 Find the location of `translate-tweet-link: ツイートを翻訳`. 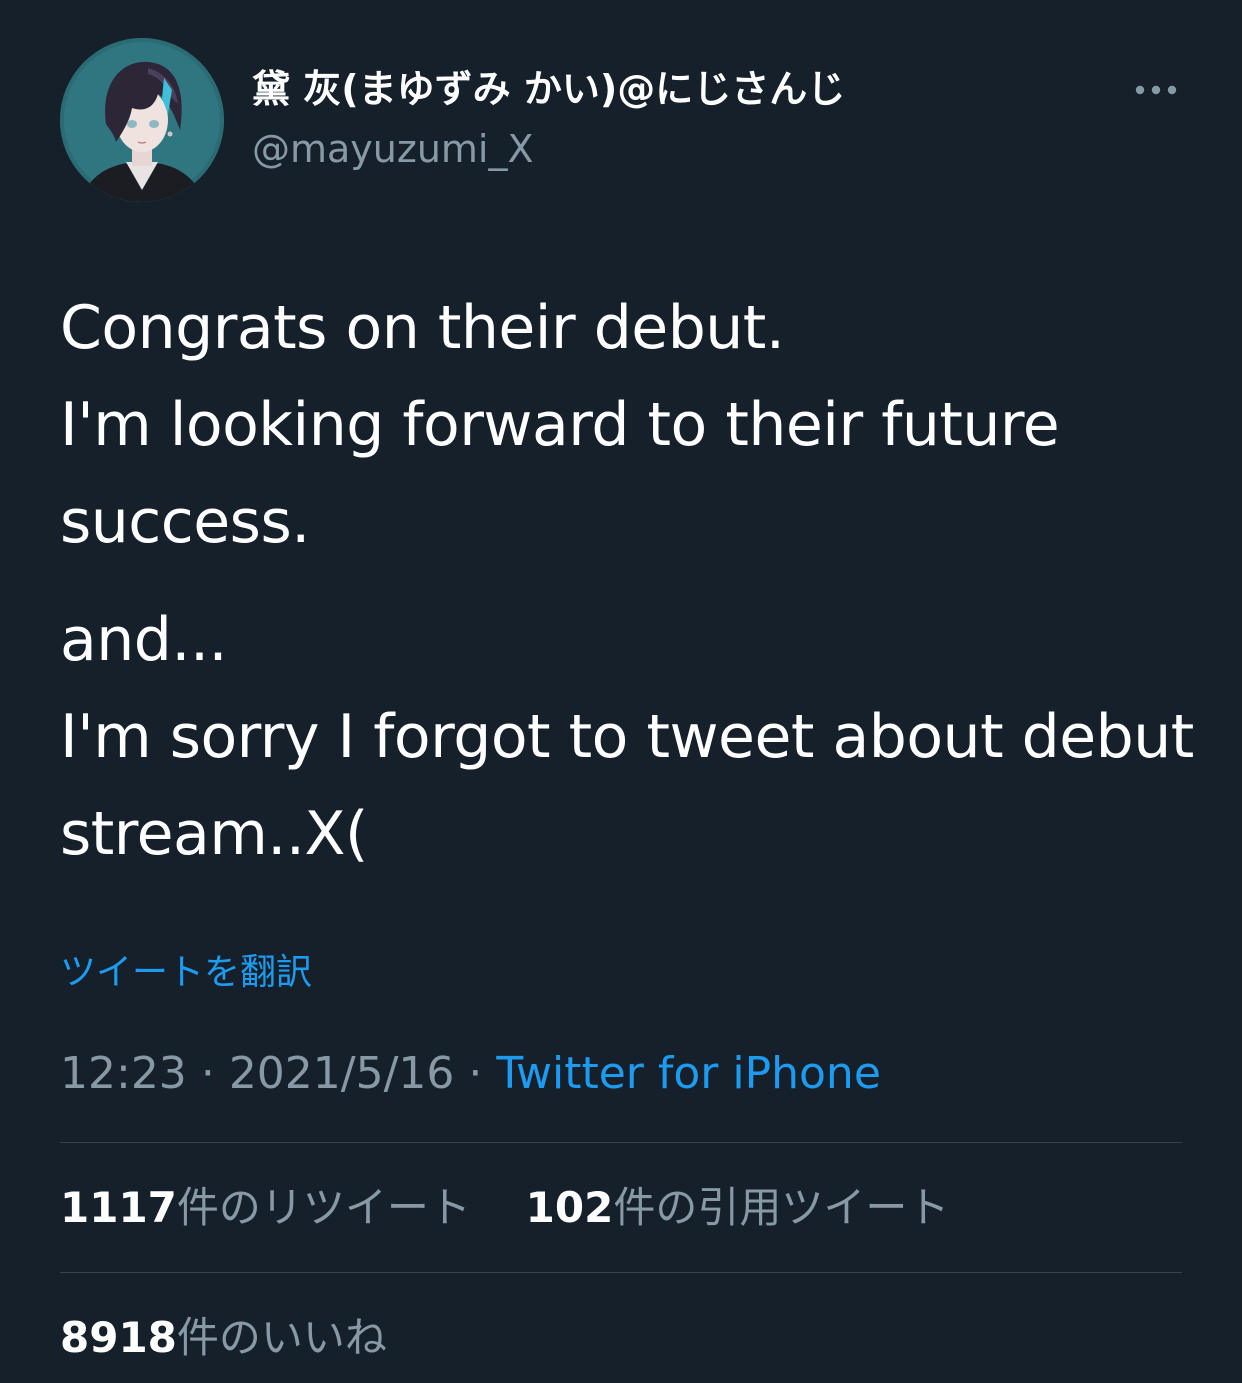

translate-tweet-link: ツイートを翻訳 is located at coordinates (186, 973).